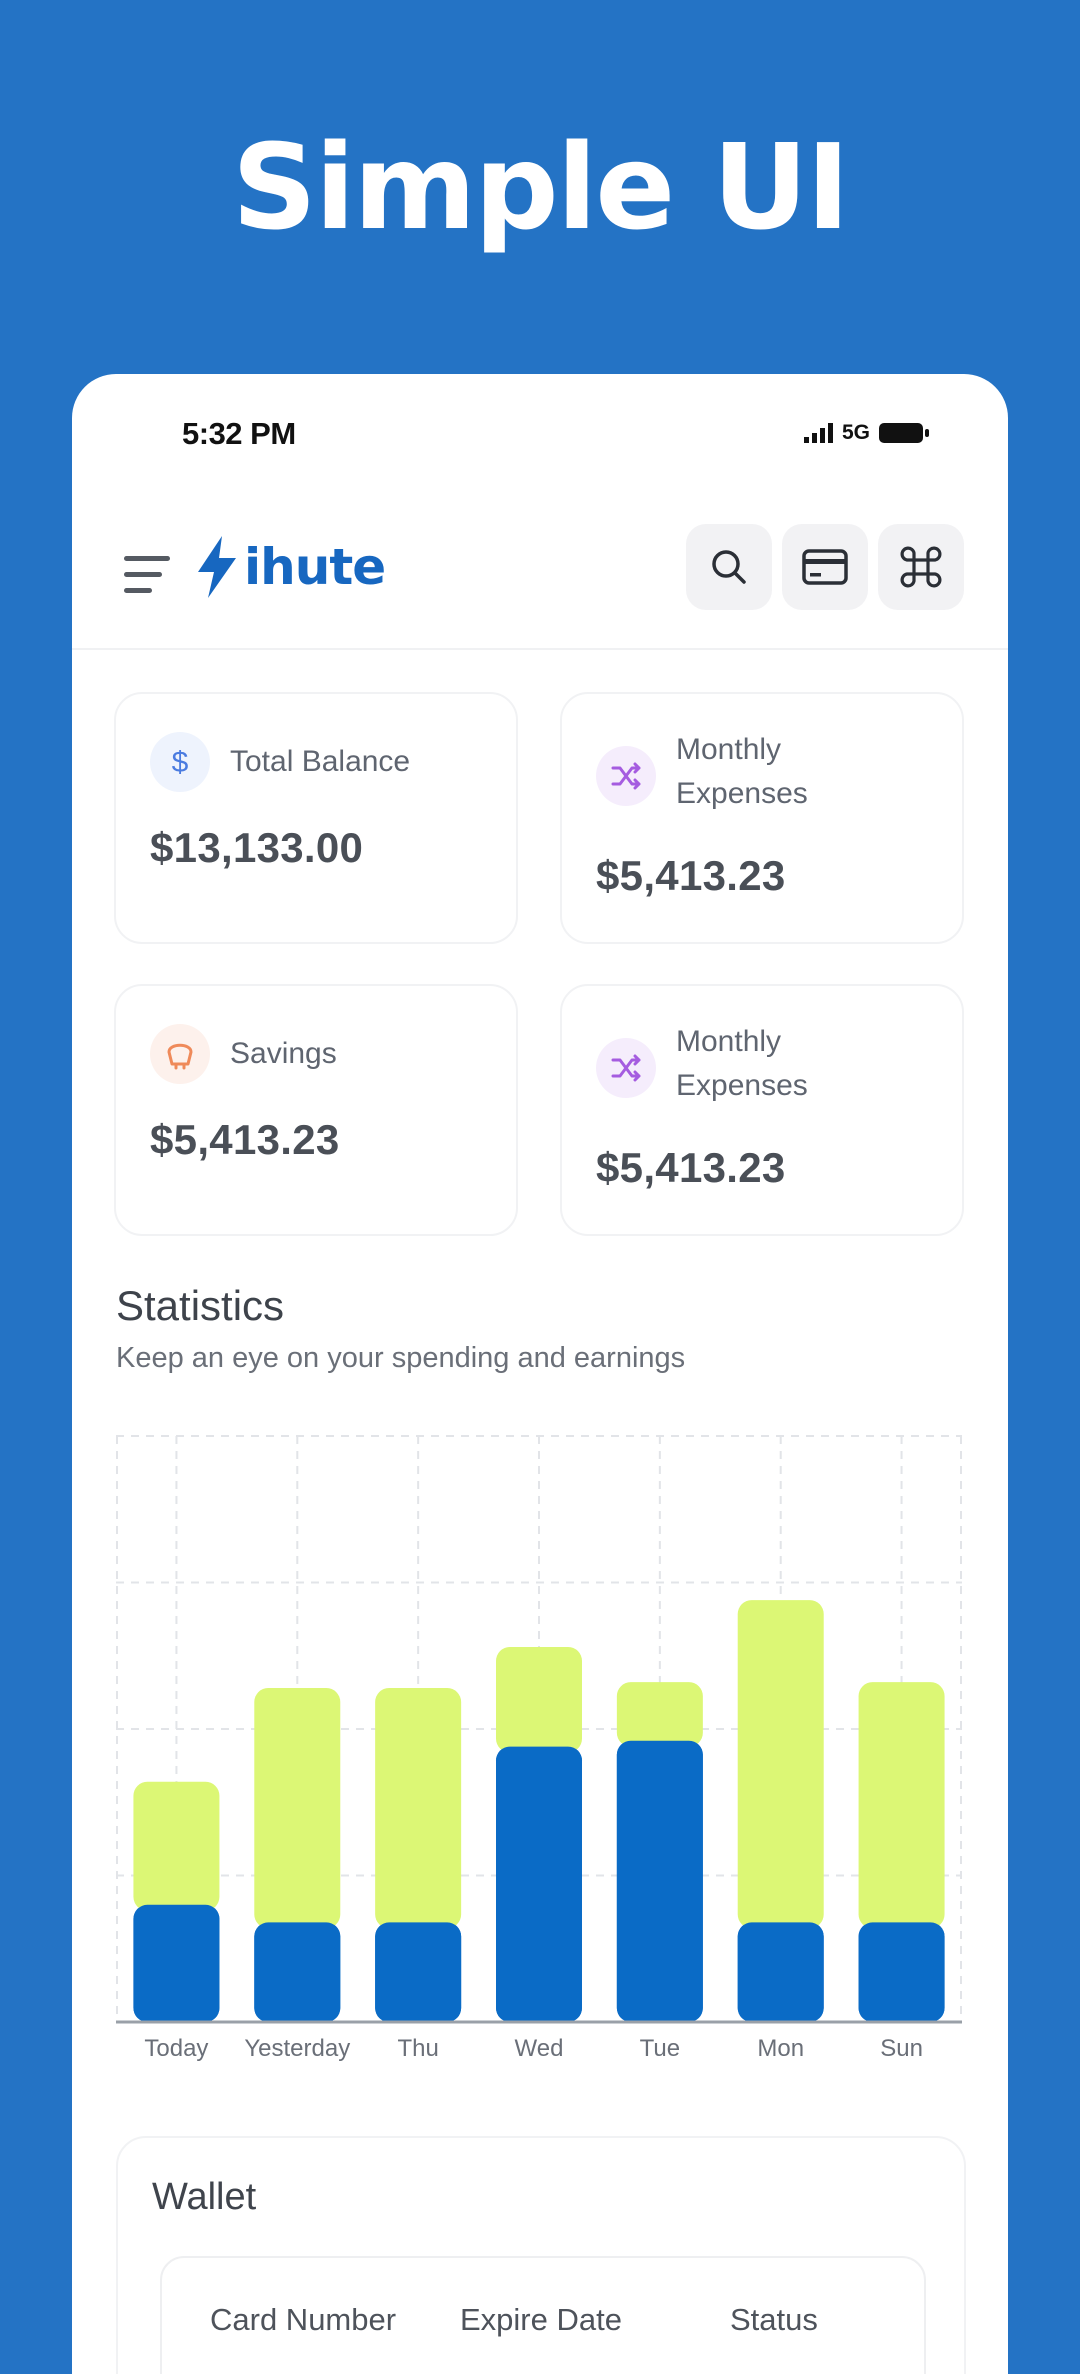 The height and width of the screenshot is (2374, 1080). What do you see at coordinates (316, 1110) in the screenshot?
I see `savings-card: Savings $5,413.23` at bounding box center [316, 1110].